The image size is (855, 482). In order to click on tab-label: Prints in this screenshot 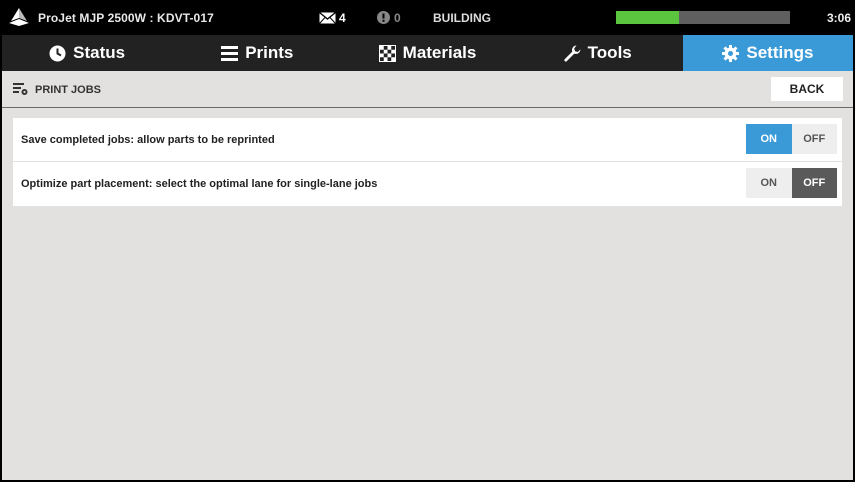, I will do `click(269, 52)`.